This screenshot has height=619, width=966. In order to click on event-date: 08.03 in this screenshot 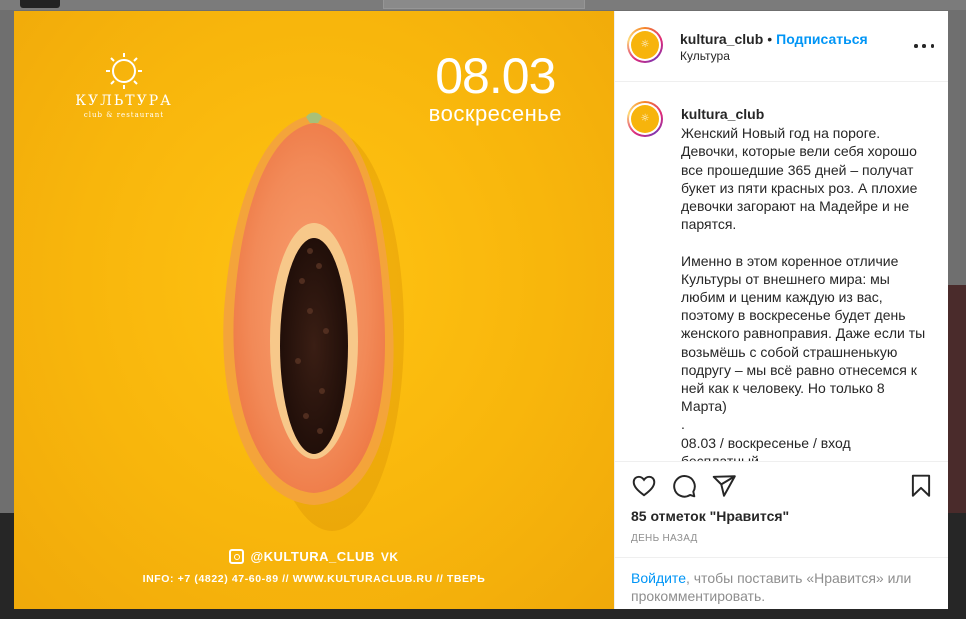, I will do `click(495, 76)`.